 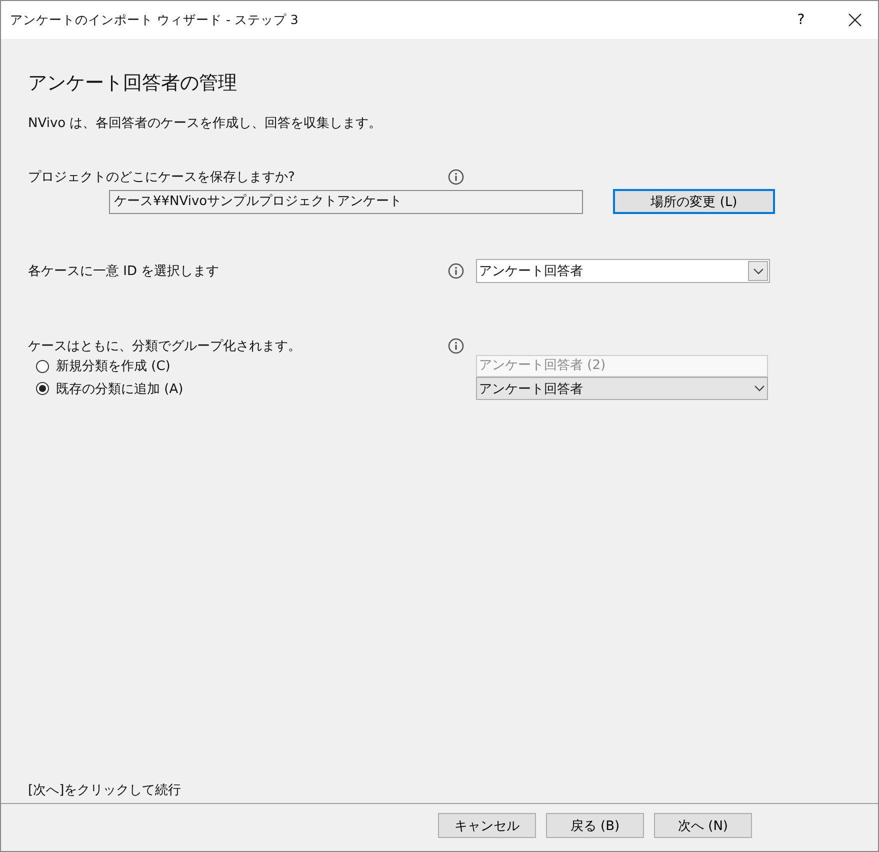 I want to click on dialog-button: キャンセル, so click(x=487, y=825).